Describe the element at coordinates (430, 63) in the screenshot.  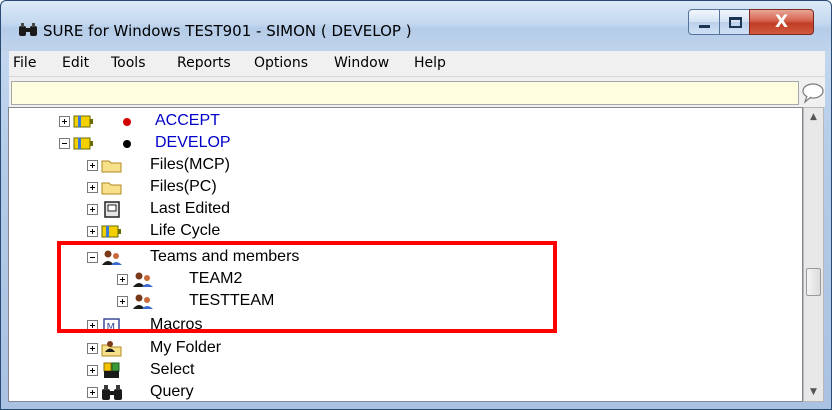
I see `menu-help: Help` at that location.